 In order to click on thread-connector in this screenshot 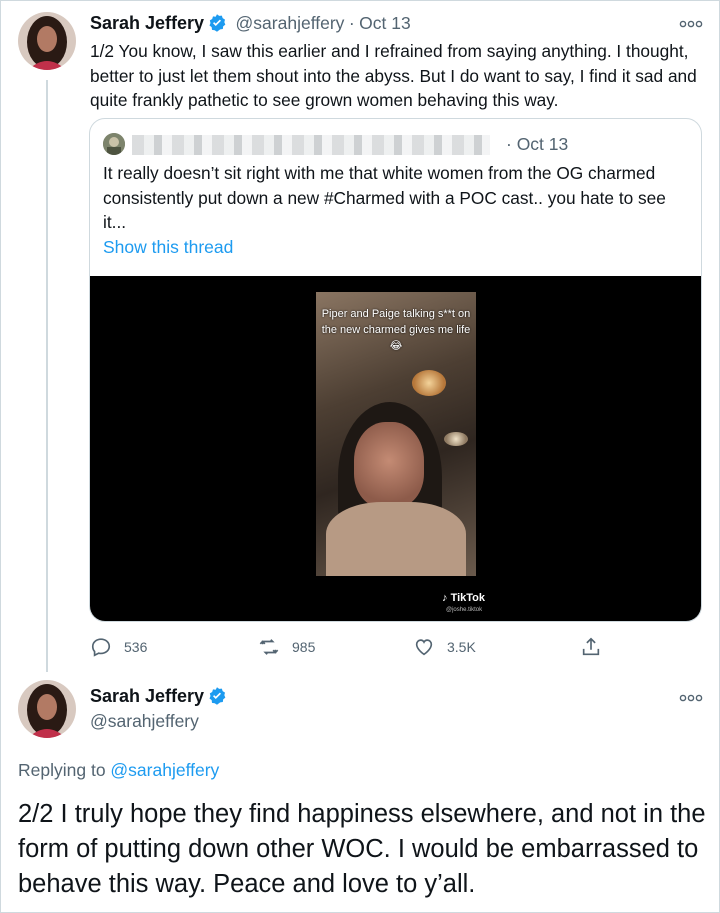, I will do `click(47, 376)`.